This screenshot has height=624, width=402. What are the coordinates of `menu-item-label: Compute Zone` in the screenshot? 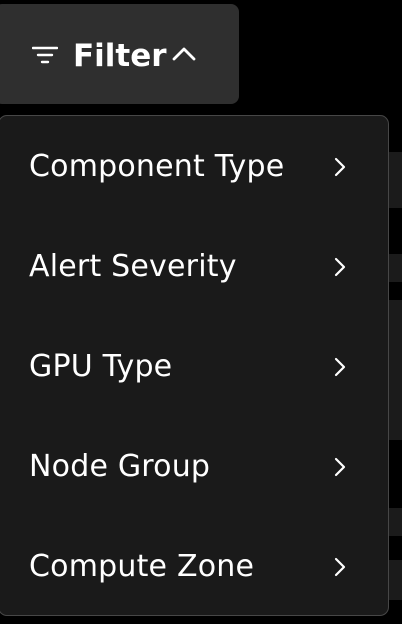 It's located at (142, 566).